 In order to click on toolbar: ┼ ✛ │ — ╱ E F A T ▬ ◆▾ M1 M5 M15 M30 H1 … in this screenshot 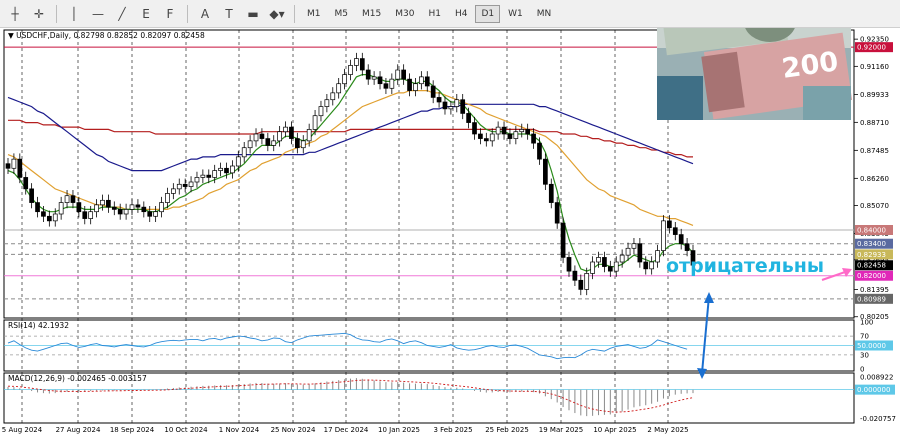, I will do `click(450, 14)`.